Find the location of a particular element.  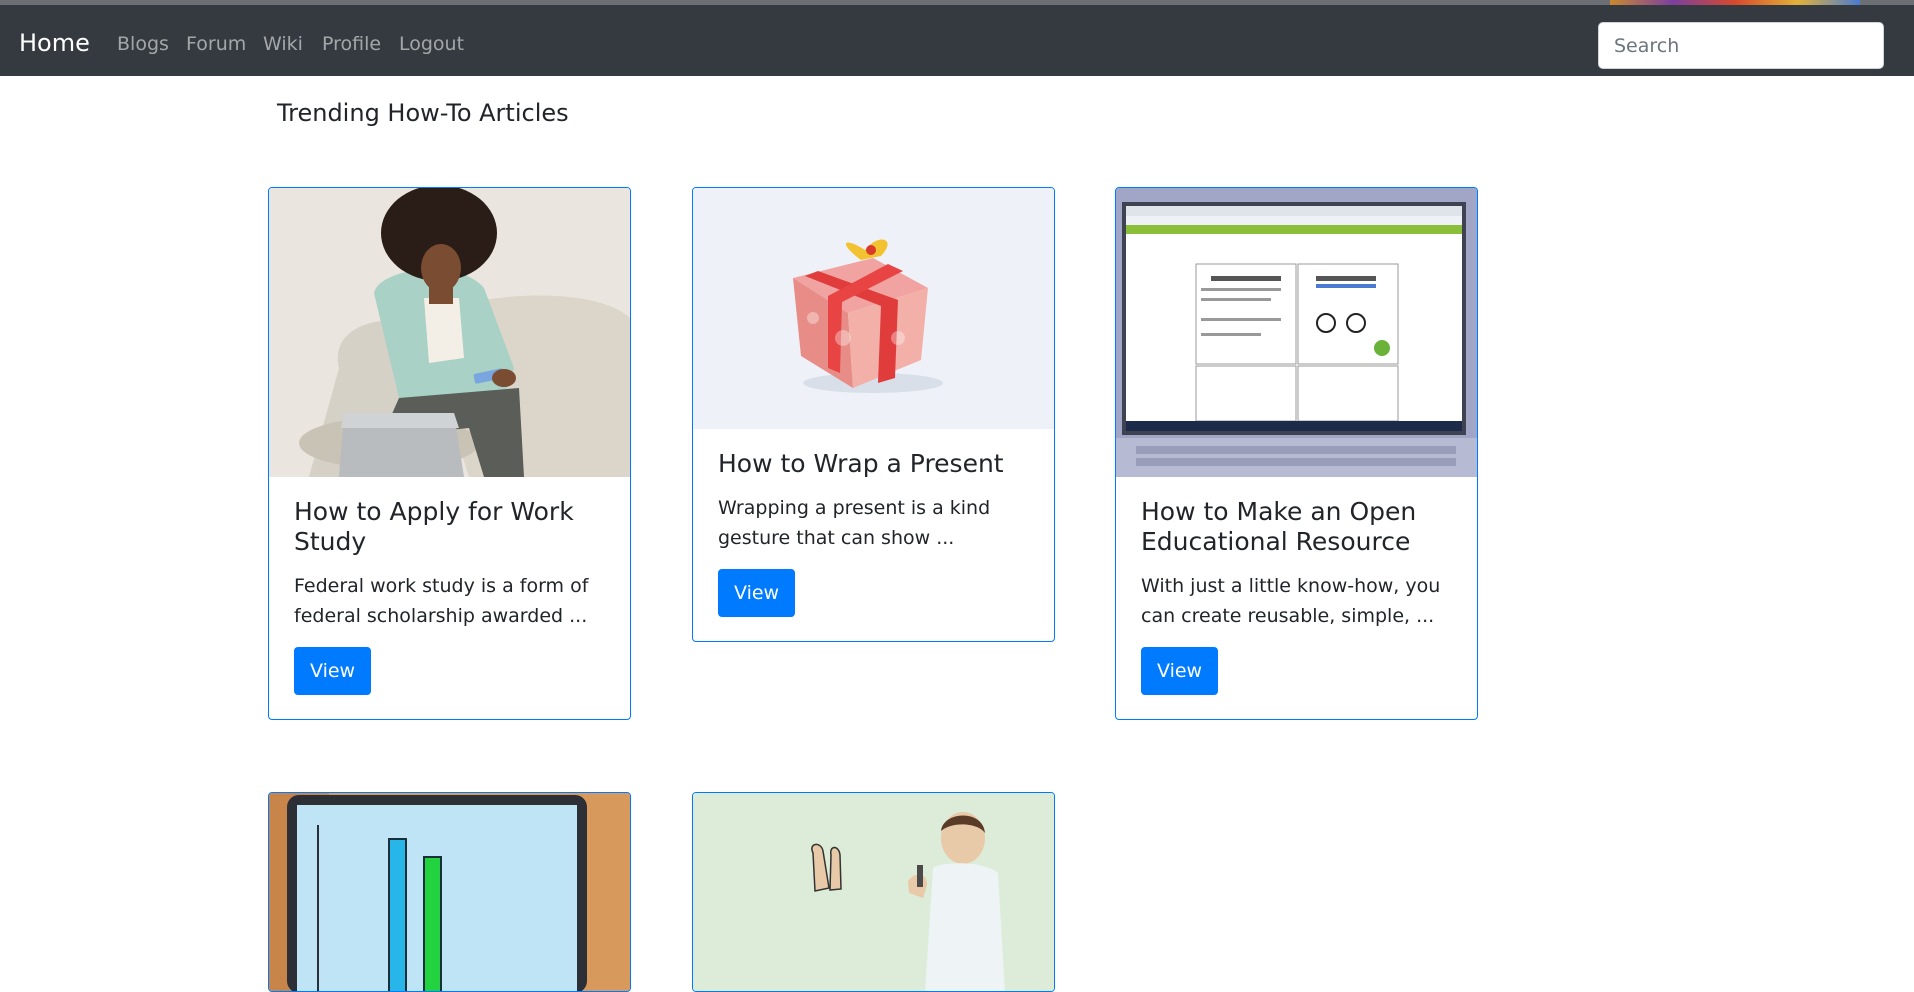

laptop-bar-chart-illustration-icon is located at coordinates (449, 892).